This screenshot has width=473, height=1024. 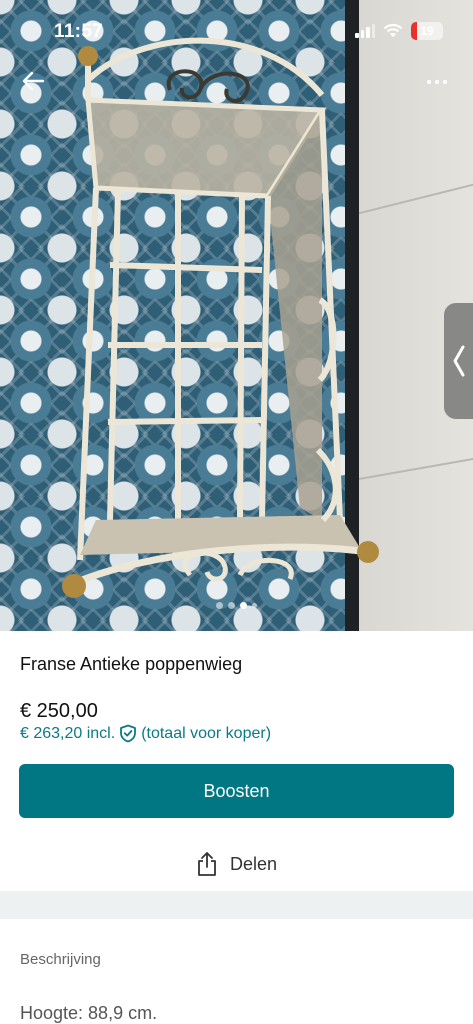 I want to click on photo-pagination, so click(x=236, y=605).